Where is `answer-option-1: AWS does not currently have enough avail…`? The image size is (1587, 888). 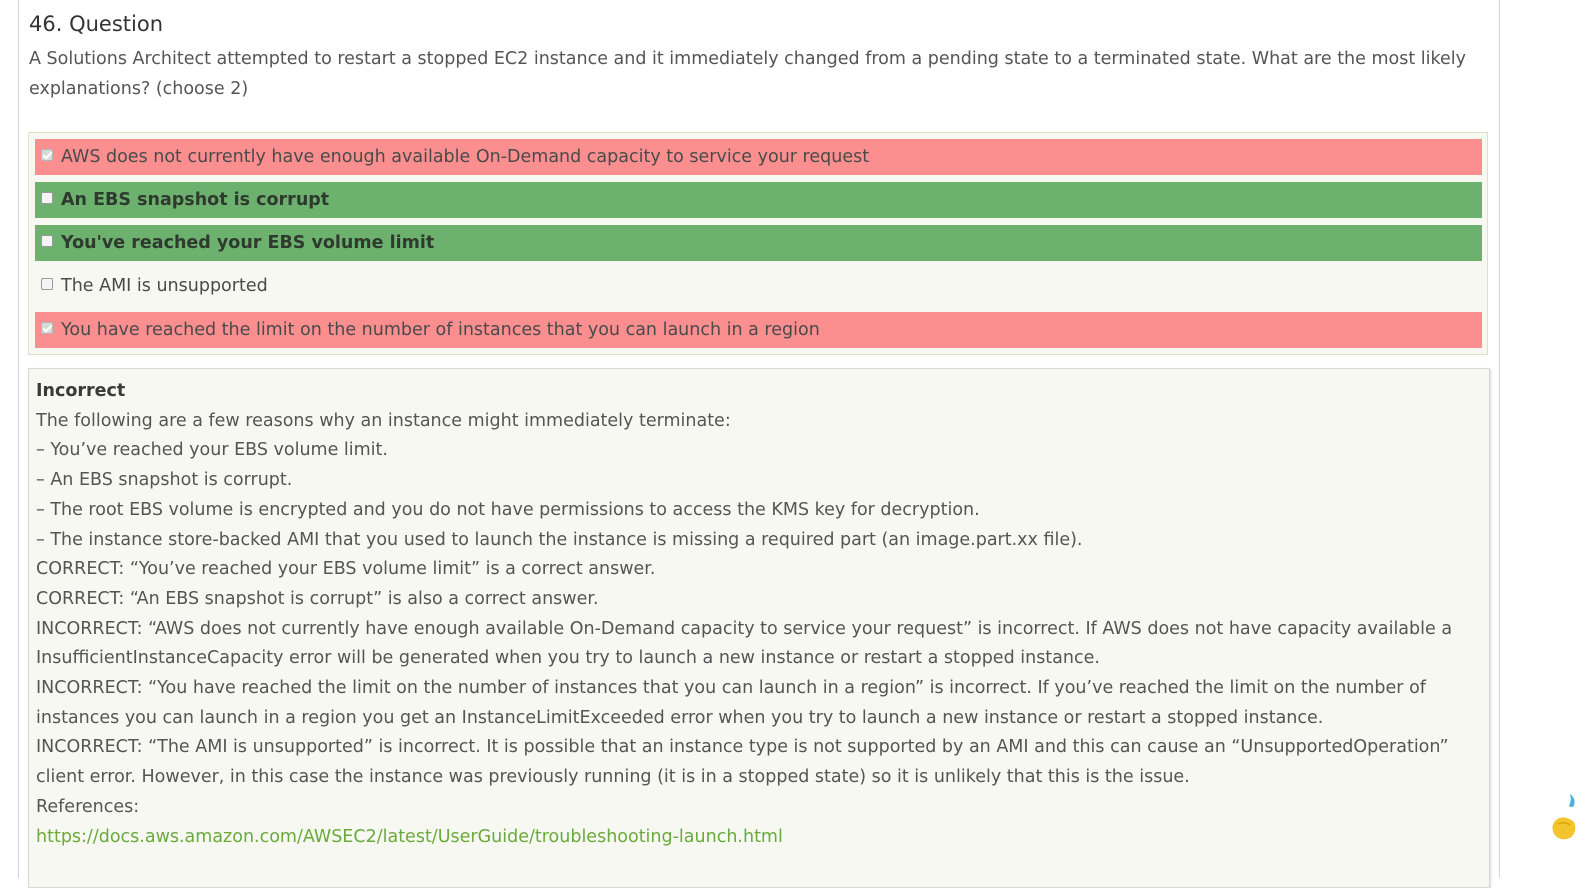
answer-option-1: AWS does not currently have enough avail… is located at coordinates (758, 157).